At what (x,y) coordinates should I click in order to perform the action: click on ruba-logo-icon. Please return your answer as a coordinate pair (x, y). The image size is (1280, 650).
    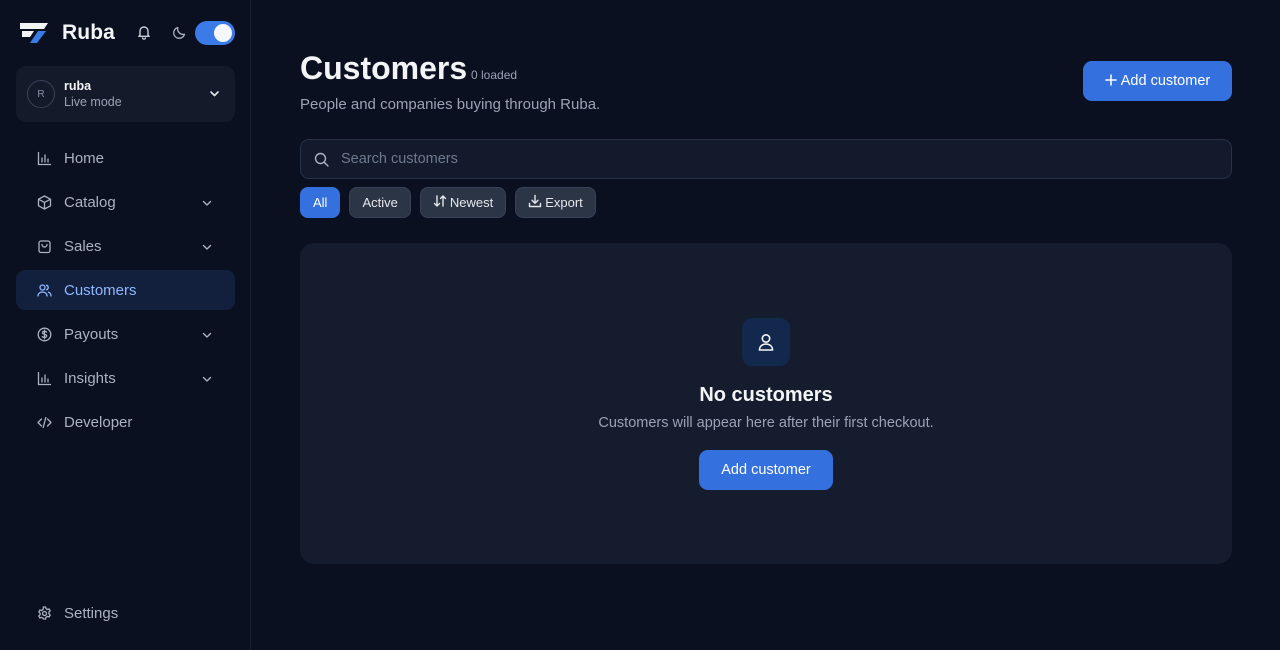
    Looking at the image, I should click on (34, 33).